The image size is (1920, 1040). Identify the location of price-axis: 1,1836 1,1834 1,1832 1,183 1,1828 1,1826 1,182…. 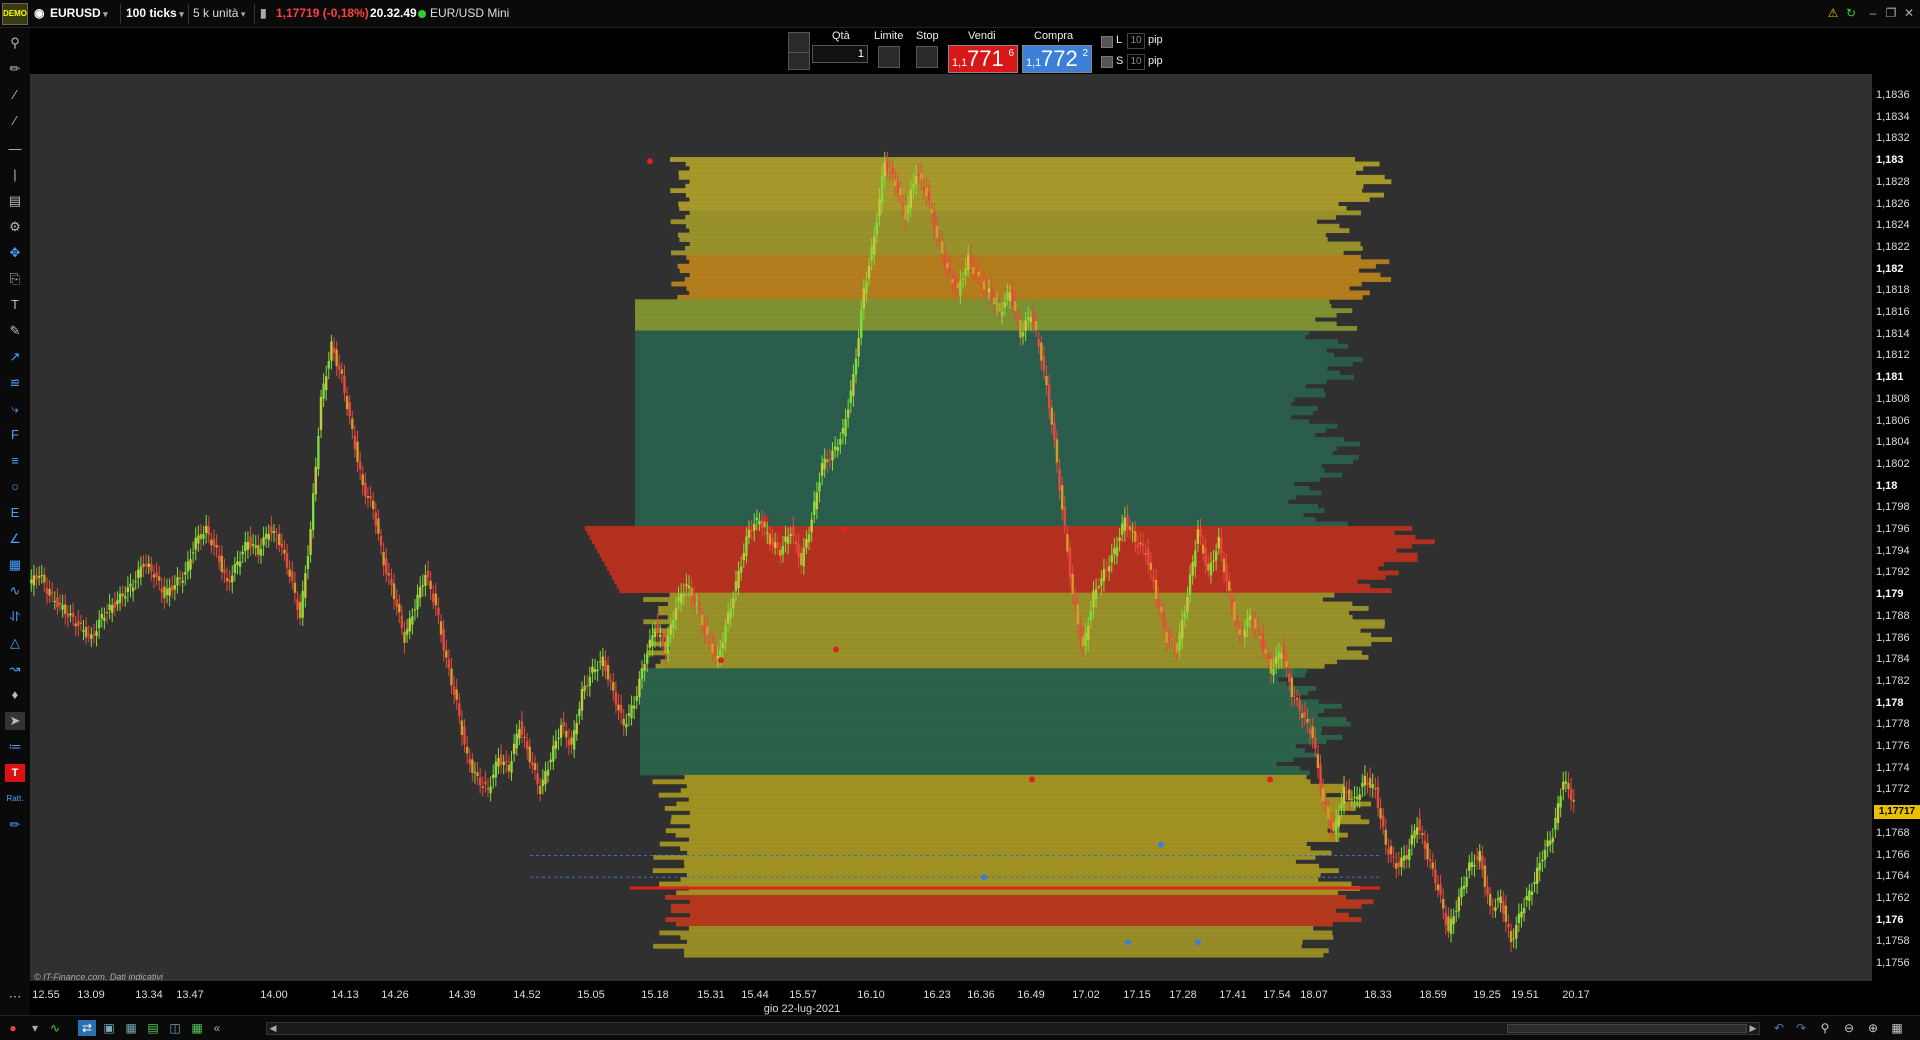
(1896, 527).